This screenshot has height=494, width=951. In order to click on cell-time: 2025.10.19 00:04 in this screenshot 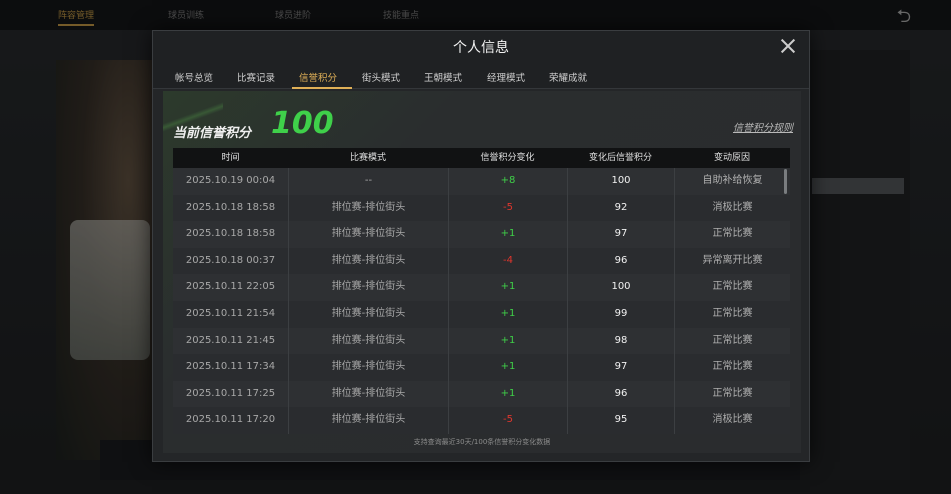, I will do `click(230, 180)`.